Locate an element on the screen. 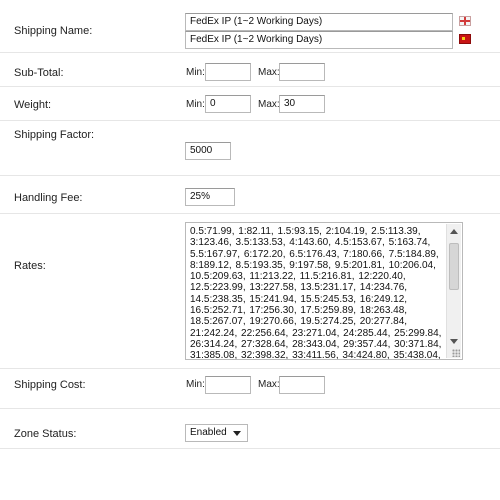  handling-fee-input: 25% is located at coordinates (210, 197).